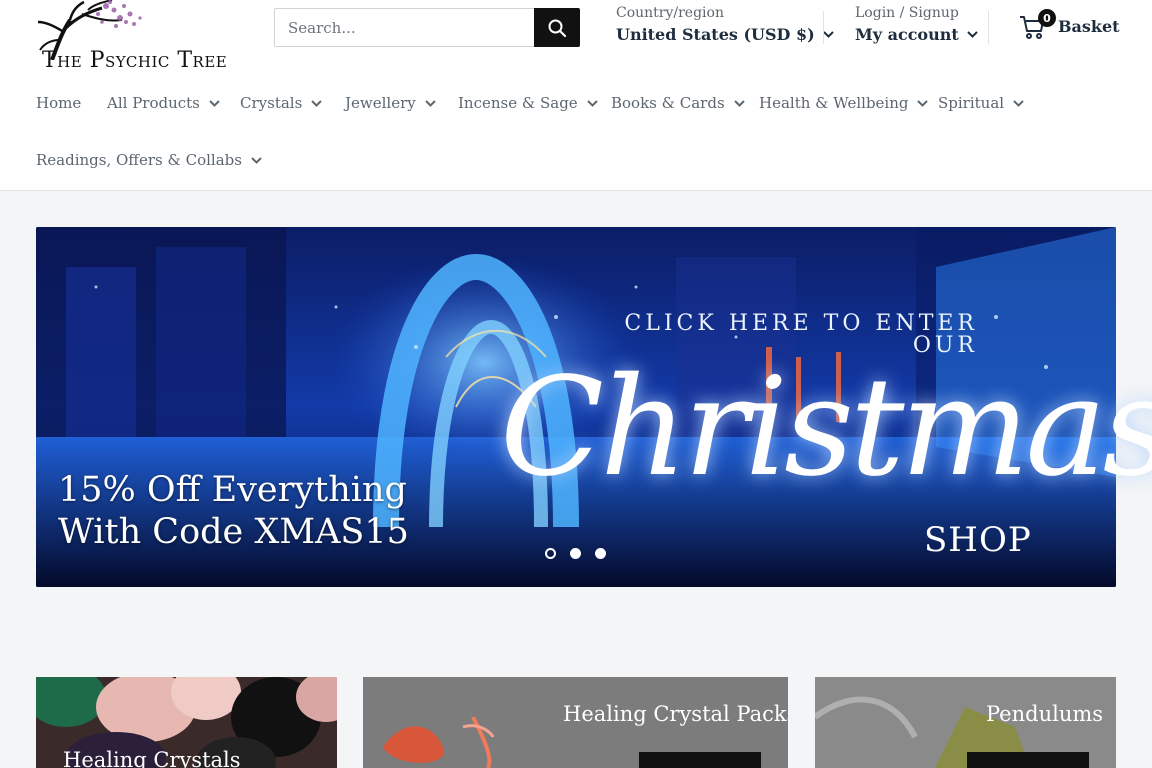 The image size is (1152, 768). I want to click on search-bar, so click(427, 27).